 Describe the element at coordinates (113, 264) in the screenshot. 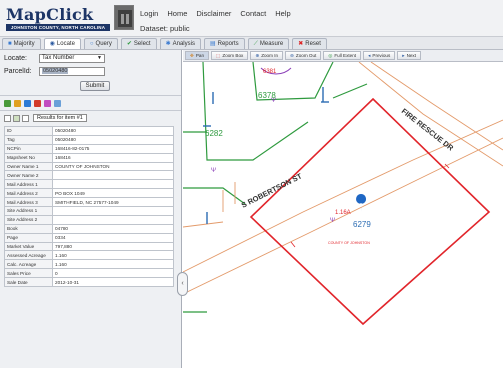

I see `attribute-value: 1.160` at that location.